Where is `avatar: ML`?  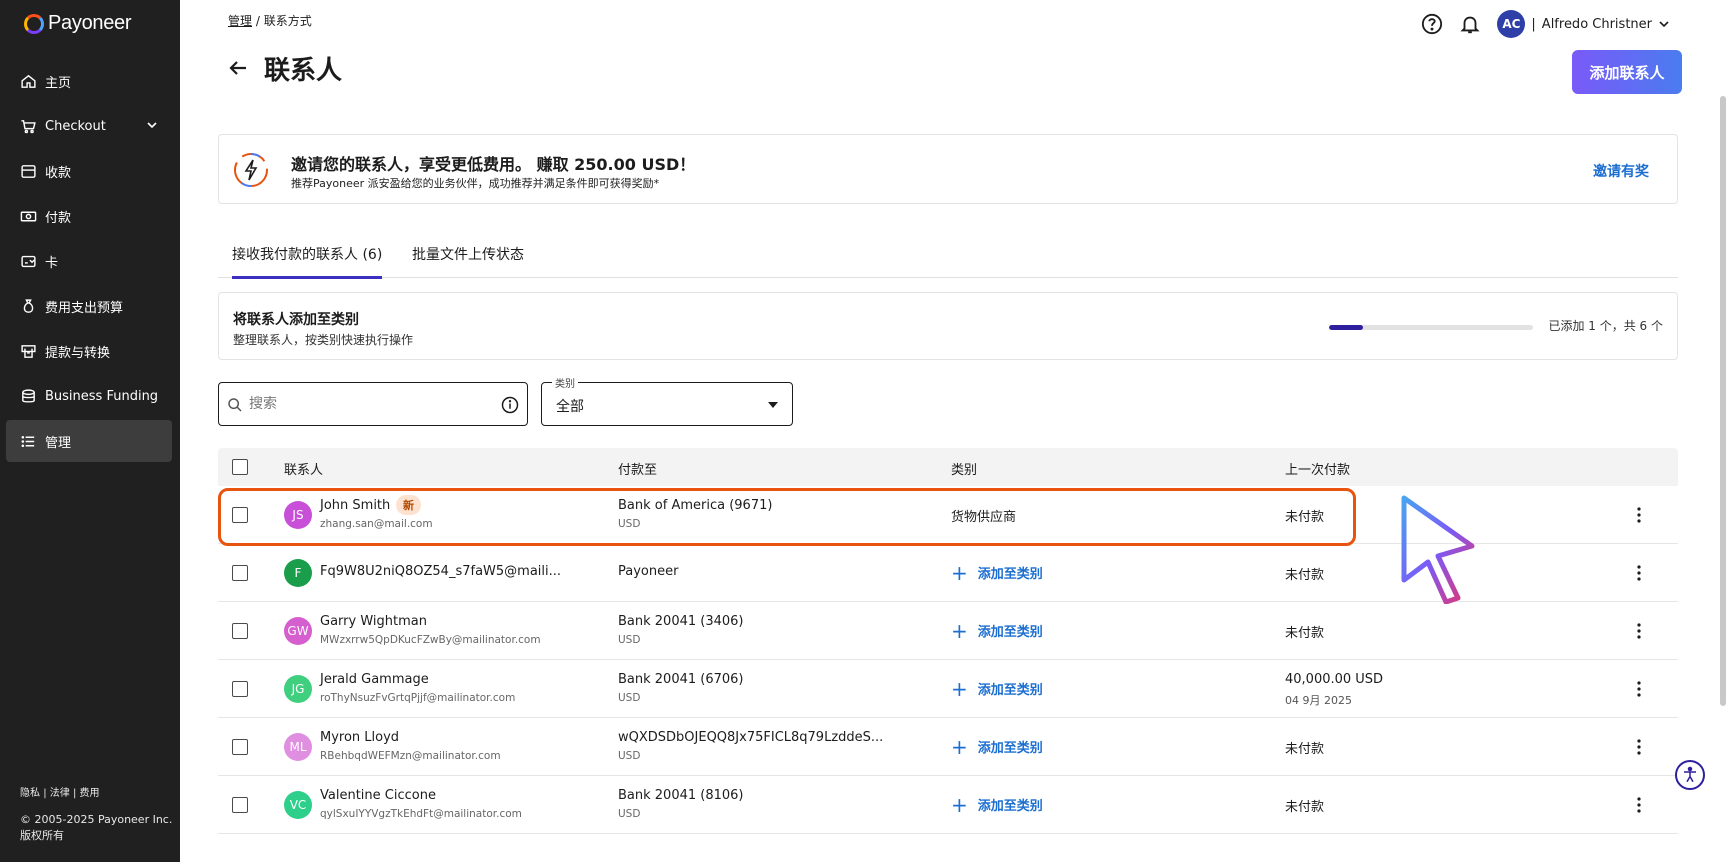 avatar: ML is located at coordinates (298, 747).